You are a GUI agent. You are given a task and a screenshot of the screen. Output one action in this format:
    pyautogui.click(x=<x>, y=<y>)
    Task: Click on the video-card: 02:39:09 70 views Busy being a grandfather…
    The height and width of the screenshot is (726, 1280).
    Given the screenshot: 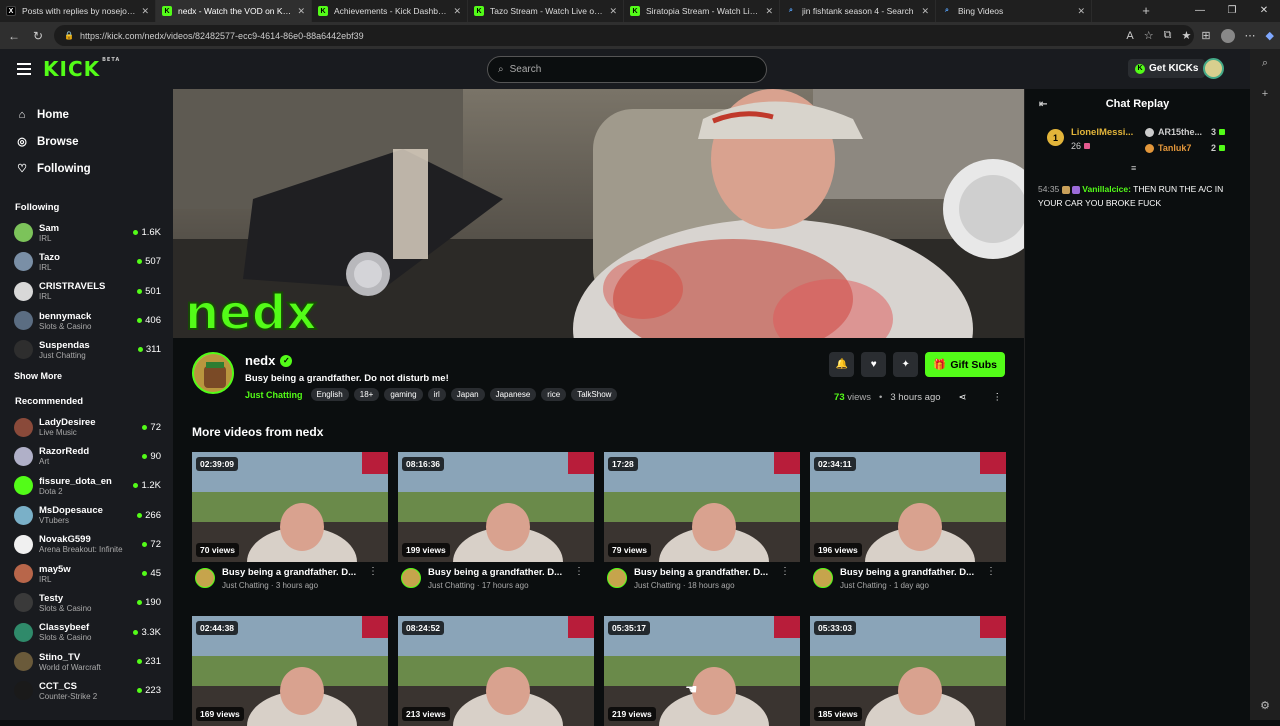 What is the action you would take?
    pyautogui.click(x=290, y=522)
    